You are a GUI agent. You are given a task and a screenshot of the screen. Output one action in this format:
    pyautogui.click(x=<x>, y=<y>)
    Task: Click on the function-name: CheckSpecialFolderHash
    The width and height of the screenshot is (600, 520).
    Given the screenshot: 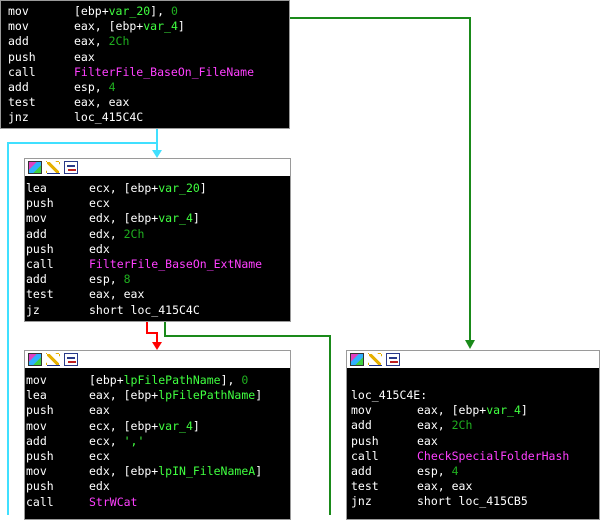 What is the action you would take?
    pyautogui.click(x=493, y=456)
    